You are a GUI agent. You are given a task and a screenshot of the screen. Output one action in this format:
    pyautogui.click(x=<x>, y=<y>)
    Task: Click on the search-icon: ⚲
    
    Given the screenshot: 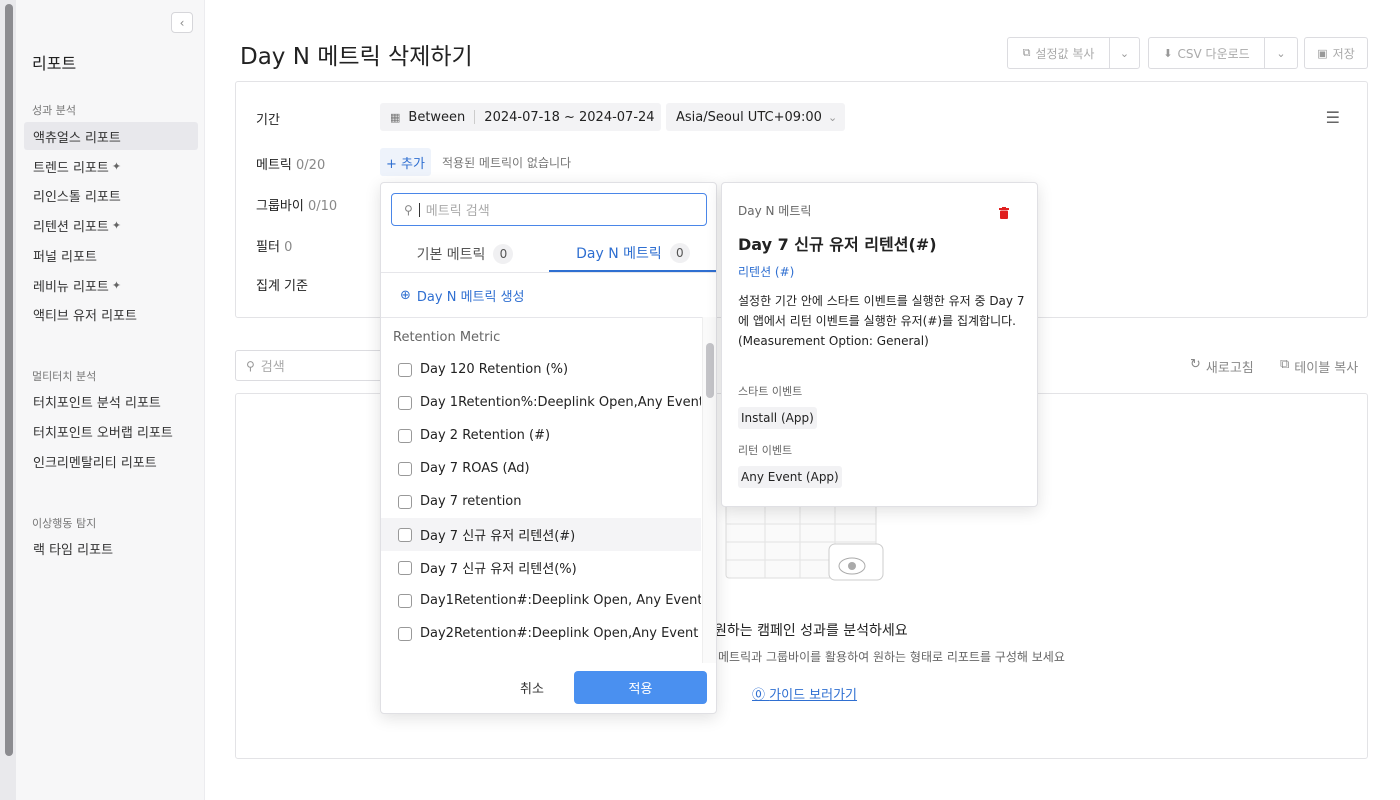 What is the action you would take?
    pyautogui.click(x=250, y=365)
    